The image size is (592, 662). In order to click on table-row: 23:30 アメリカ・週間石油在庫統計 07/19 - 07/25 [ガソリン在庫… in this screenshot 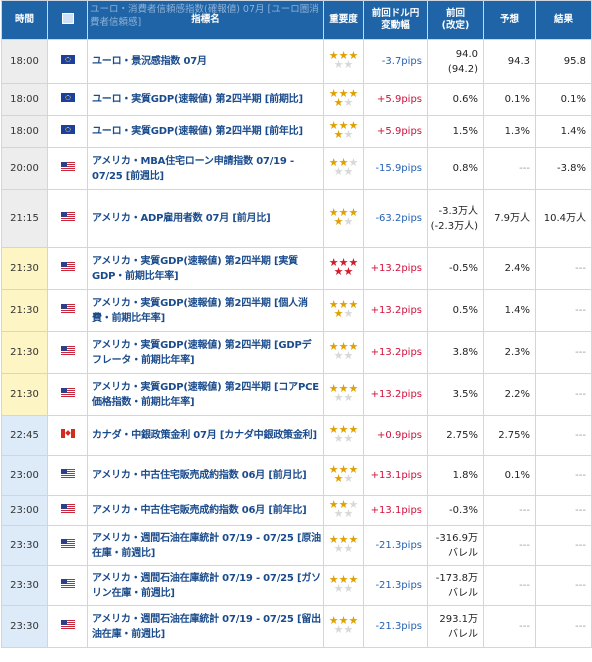, I will do `click(296, 585)`.